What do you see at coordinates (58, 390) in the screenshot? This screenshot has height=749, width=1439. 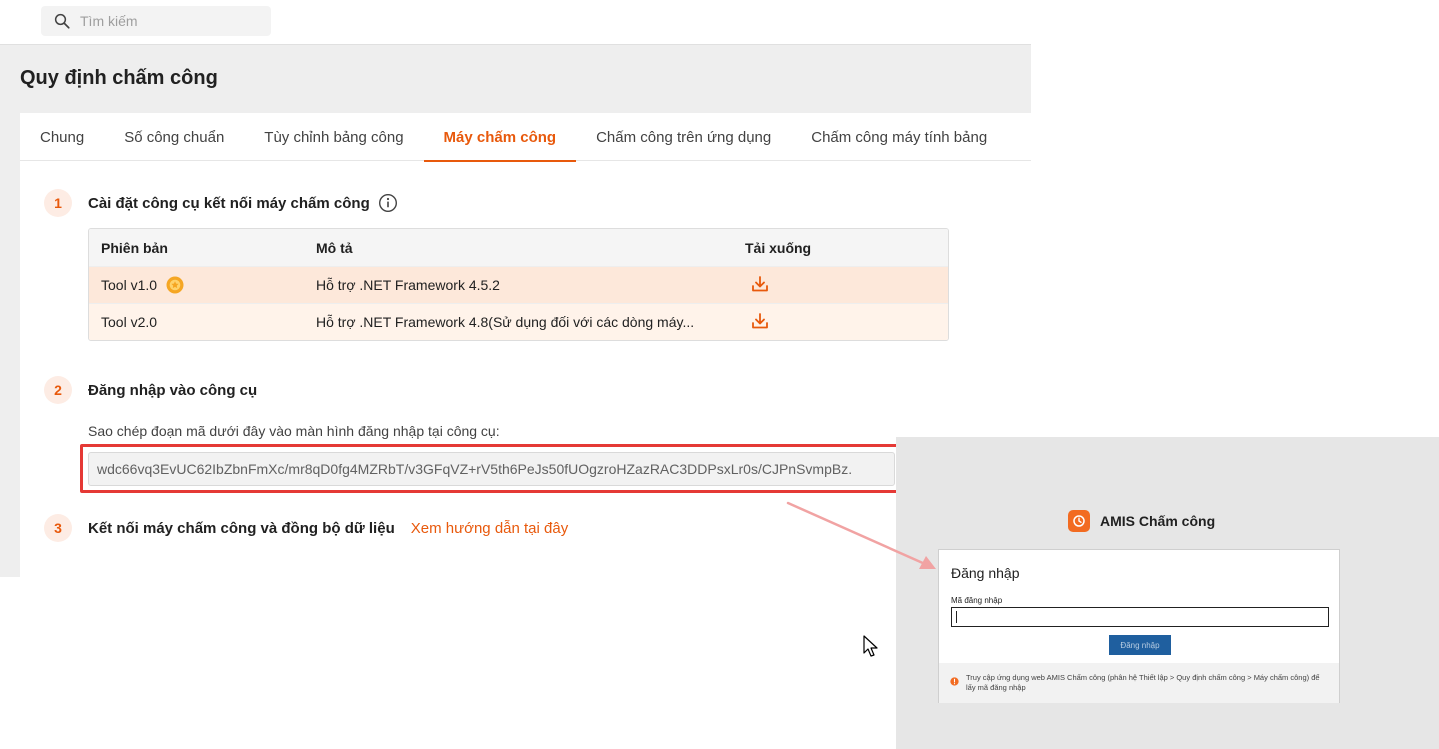 I see `step-number: 2` at bounding box center [58, 390].